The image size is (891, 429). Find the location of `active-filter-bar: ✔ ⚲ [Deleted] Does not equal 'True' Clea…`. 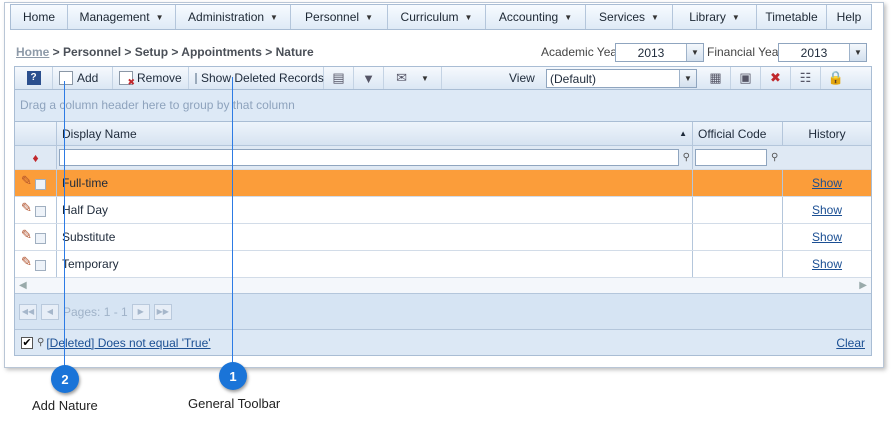

active-filter-bar: ✔ ⚲ [Deleted] Does not equal 'True' Clea… is located at coordinates (443, 342).